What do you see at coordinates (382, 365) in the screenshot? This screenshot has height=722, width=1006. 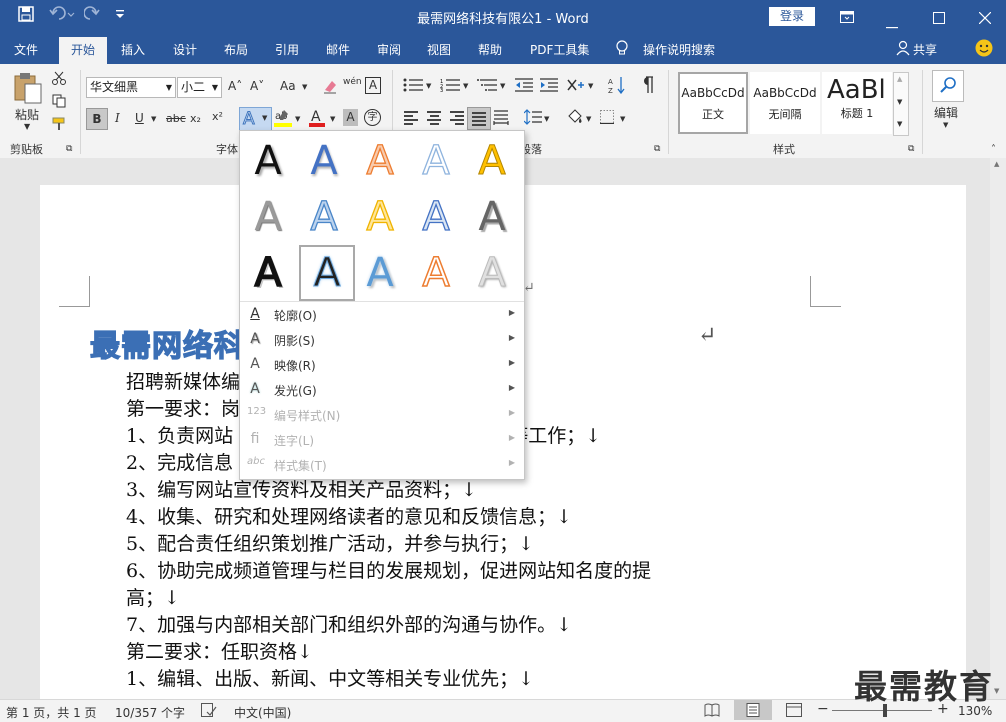 I see `menu-item-reflection: A 映像(R) ▶` at bounding box center [382, 365].